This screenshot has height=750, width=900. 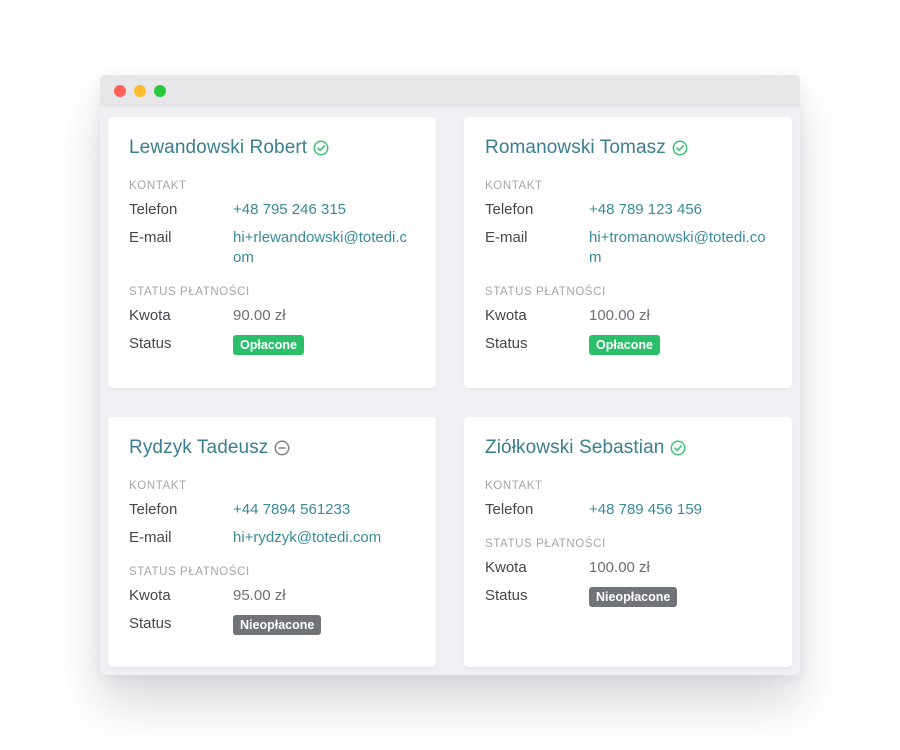 What do you see at coordinates (324, 538) in the screenshot?
I see `email-link: hi+rydzyk@totedi.com` at bounding box center [324, 538].